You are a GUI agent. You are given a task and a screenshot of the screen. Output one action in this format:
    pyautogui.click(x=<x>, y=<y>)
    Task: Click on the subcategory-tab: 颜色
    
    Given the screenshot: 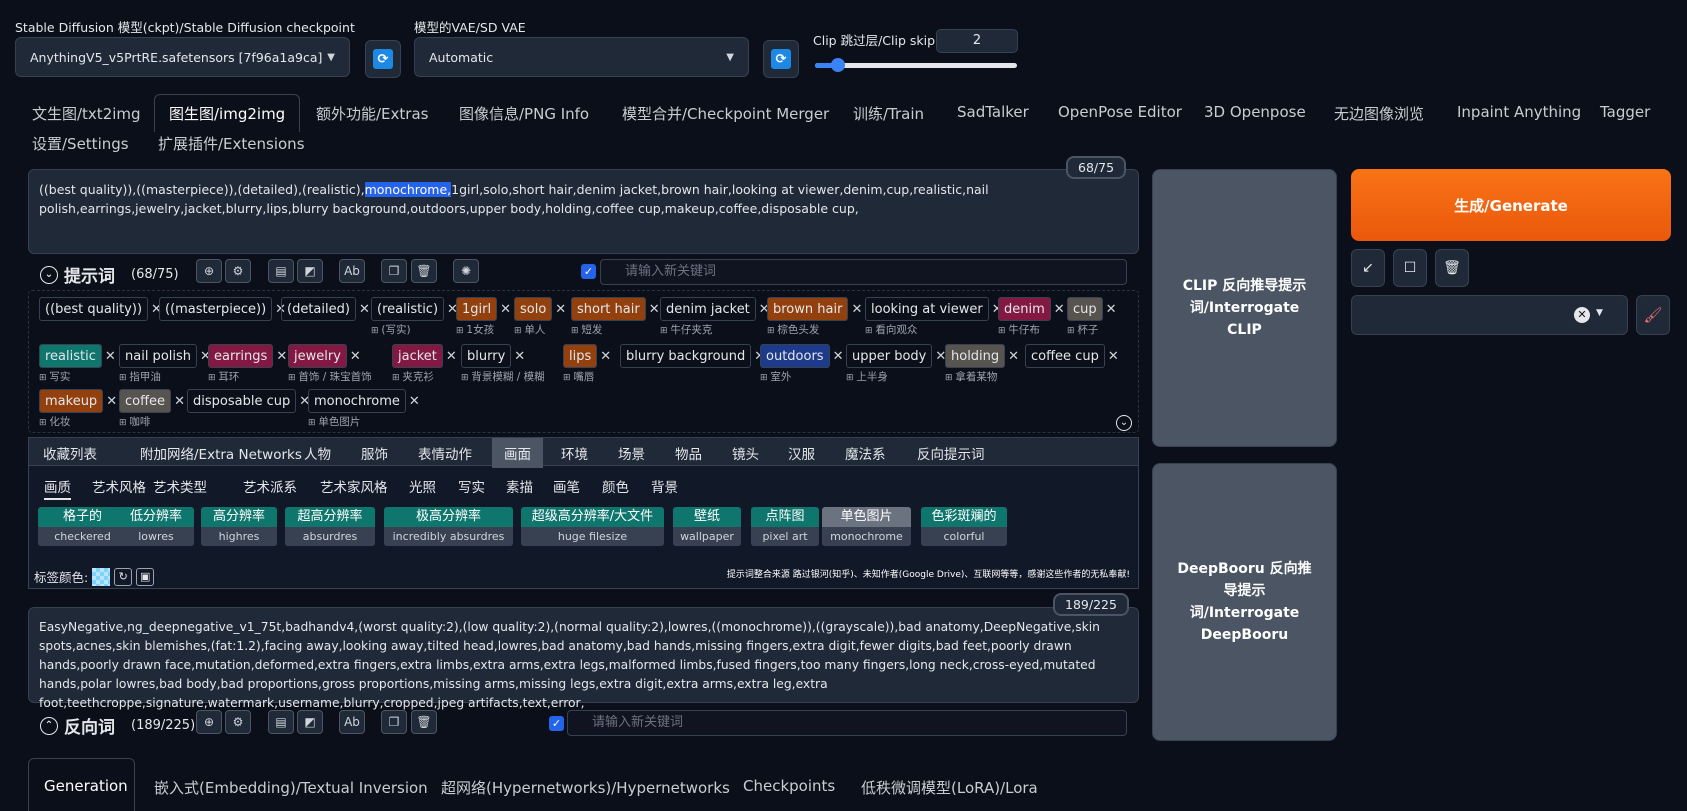 What is the action you would take?
    pyautogui.click(x=615, y=486)
    